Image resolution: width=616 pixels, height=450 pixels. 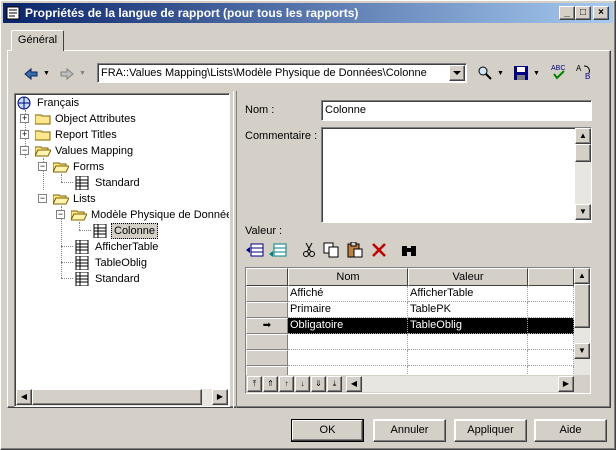 I want to click on add-row-icon, so click(x=278, y=250).